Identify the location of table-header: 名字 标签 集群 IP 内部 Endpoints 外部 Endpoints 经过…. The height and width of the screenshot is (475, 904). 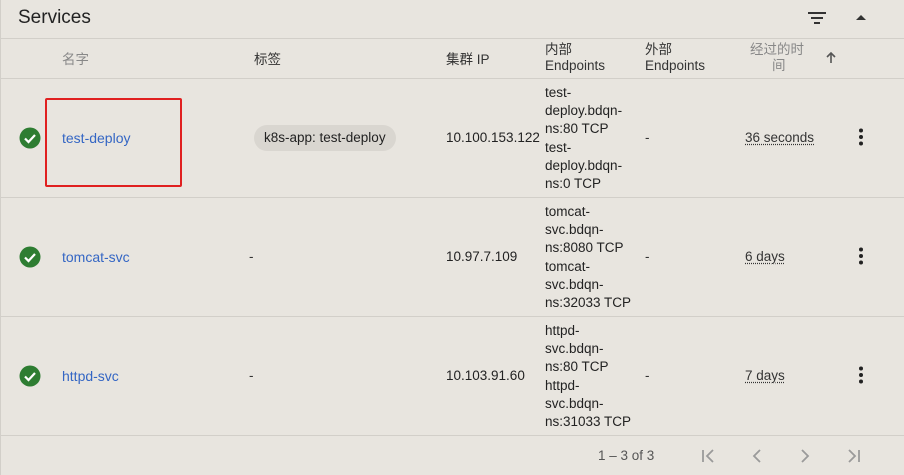
(452, 58).